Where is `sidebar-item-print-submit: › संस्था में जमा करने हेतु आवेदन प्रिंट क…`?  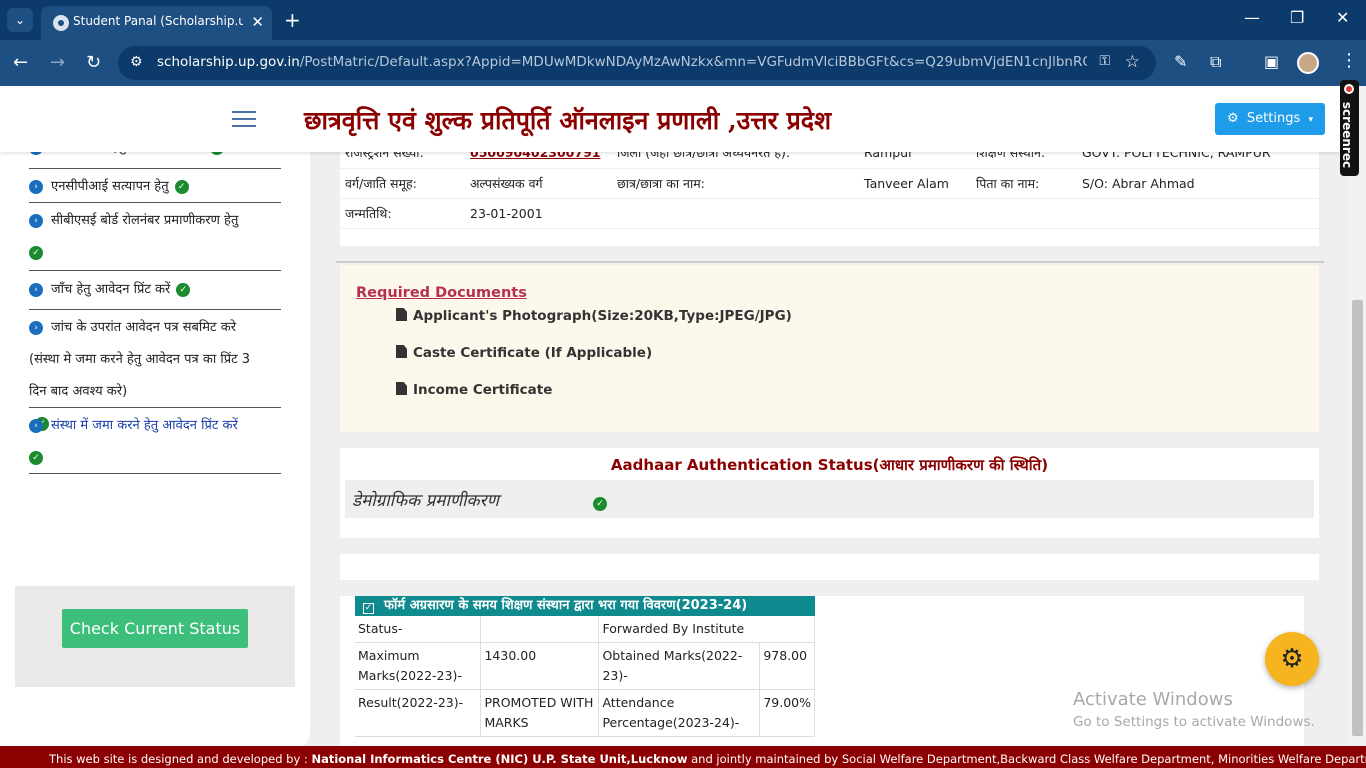 sidebar-item-print-submit: › संस्था में जमा करने हेतु आवेदन प्रिंट क… is located at coordinates (155, 442).